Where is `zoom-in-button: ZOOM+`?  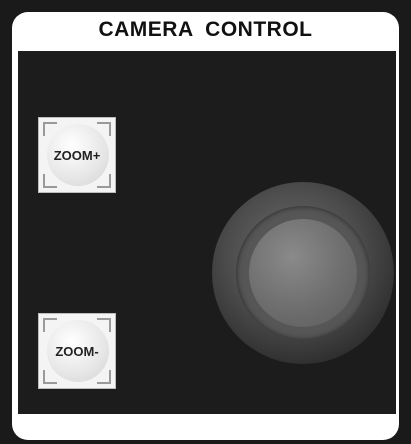
zoom-in-button: ZOOM+ is located at coordinates (77, 155).